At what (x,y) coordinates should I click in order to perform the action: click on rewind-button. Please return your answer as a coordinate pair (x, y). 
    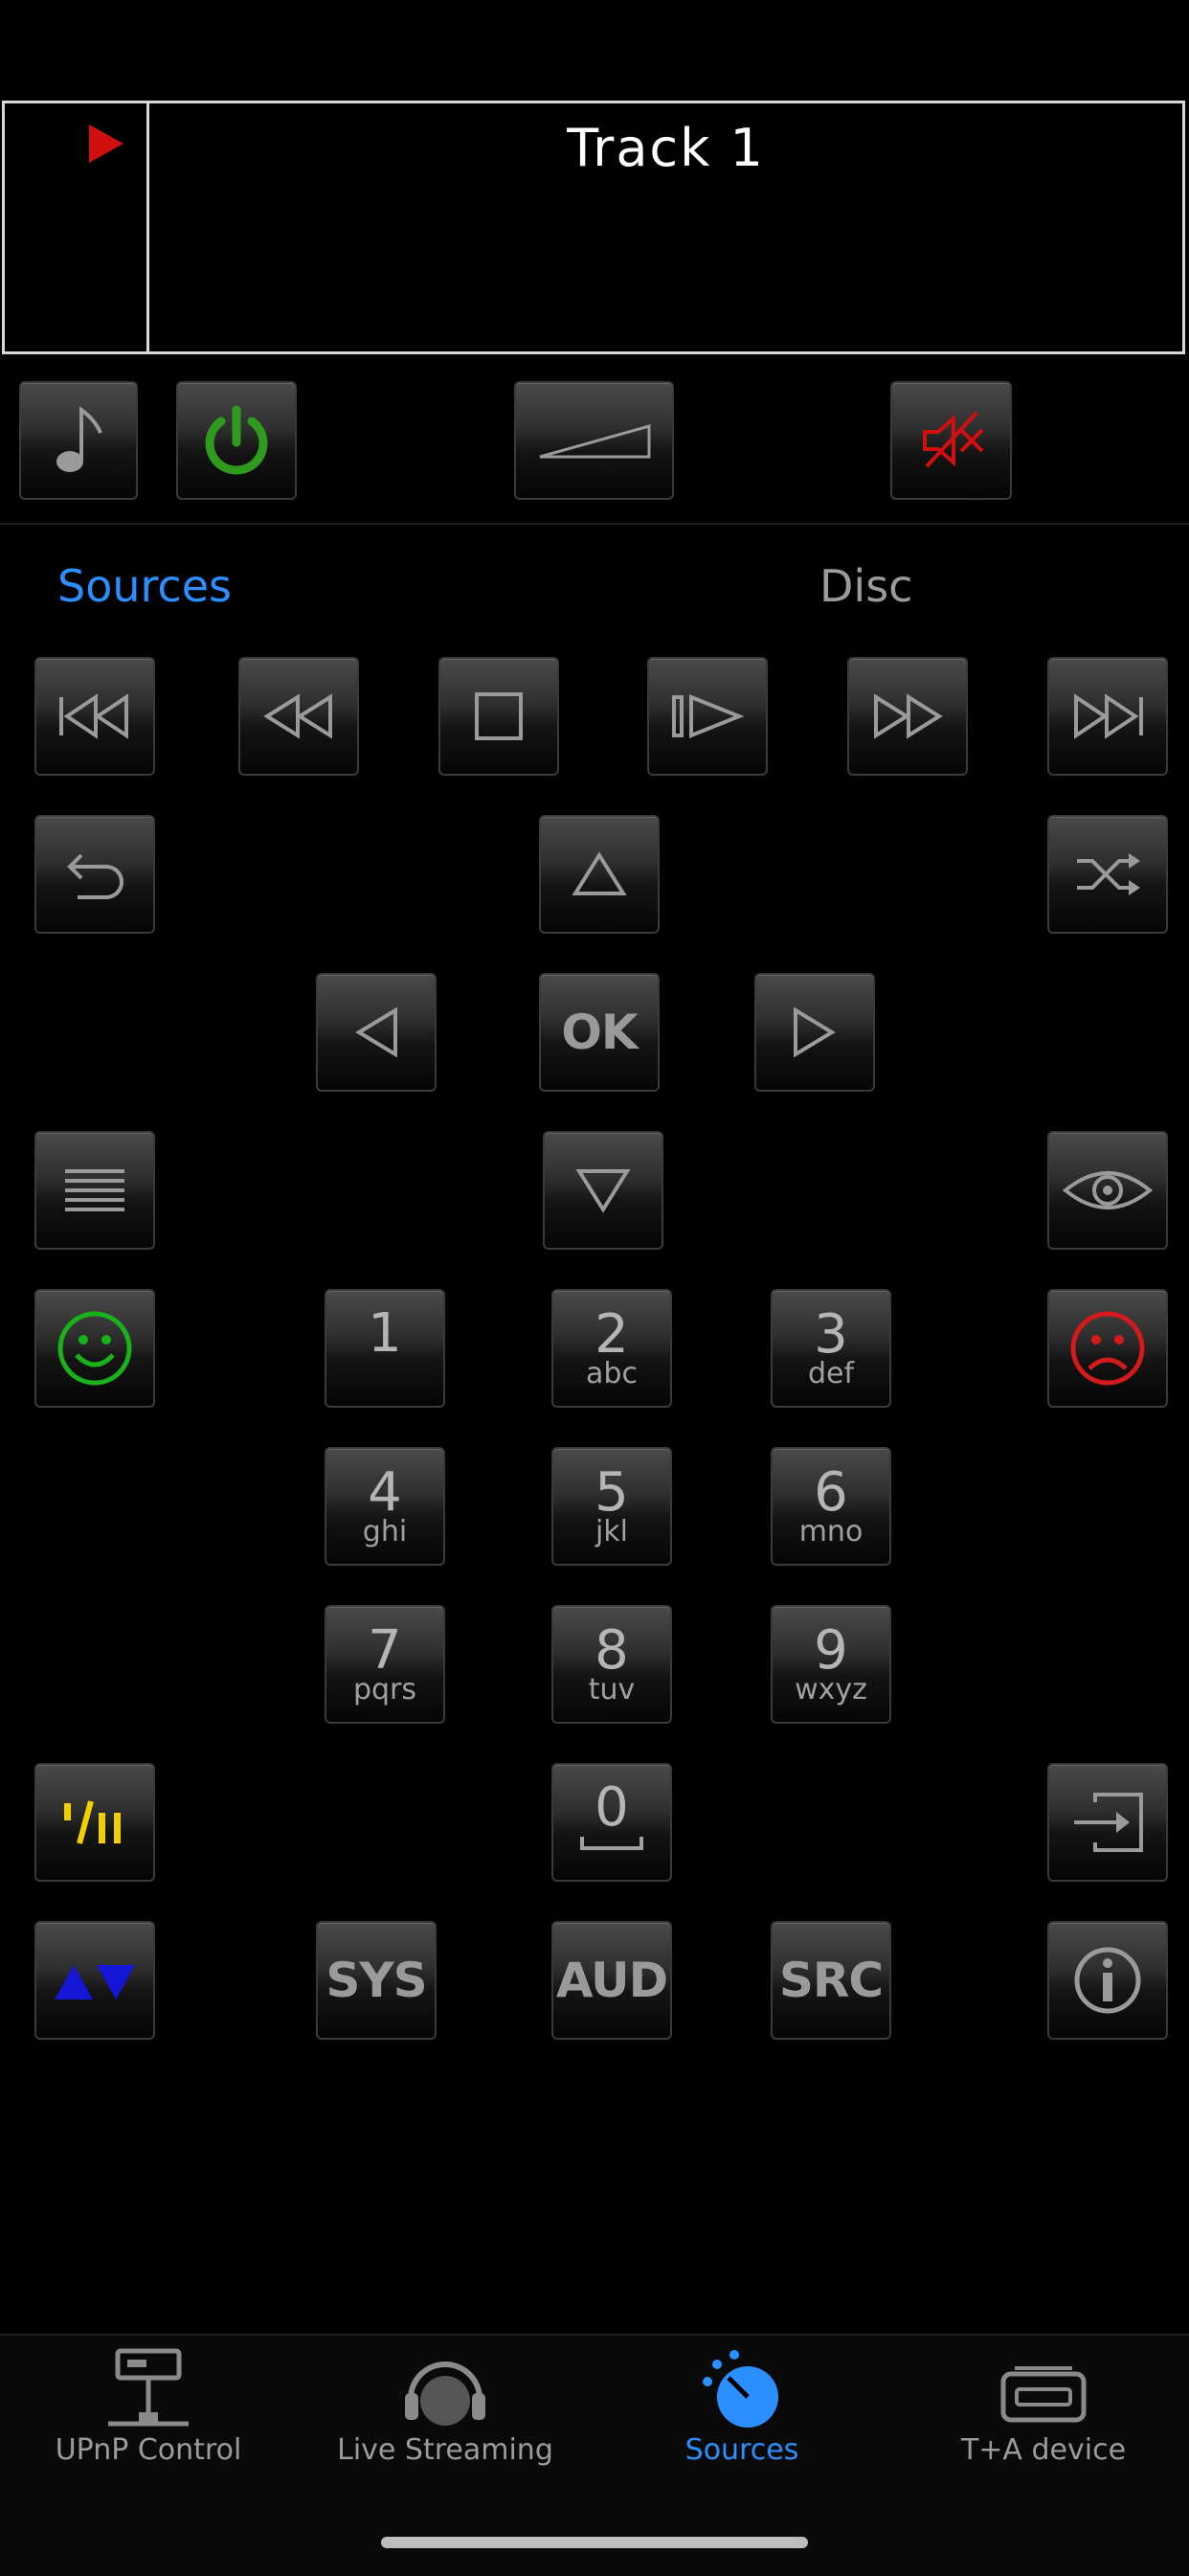
    Looking at the image, I should click on (298, 716).